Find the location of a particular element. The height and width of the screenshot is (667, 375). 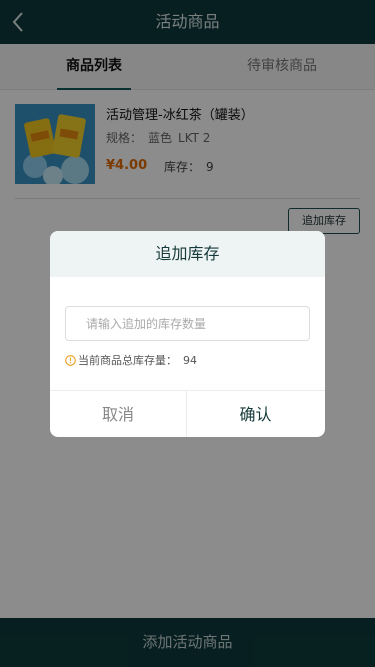

dialog-title: 追加库存 is located at coordinates (187, 254).